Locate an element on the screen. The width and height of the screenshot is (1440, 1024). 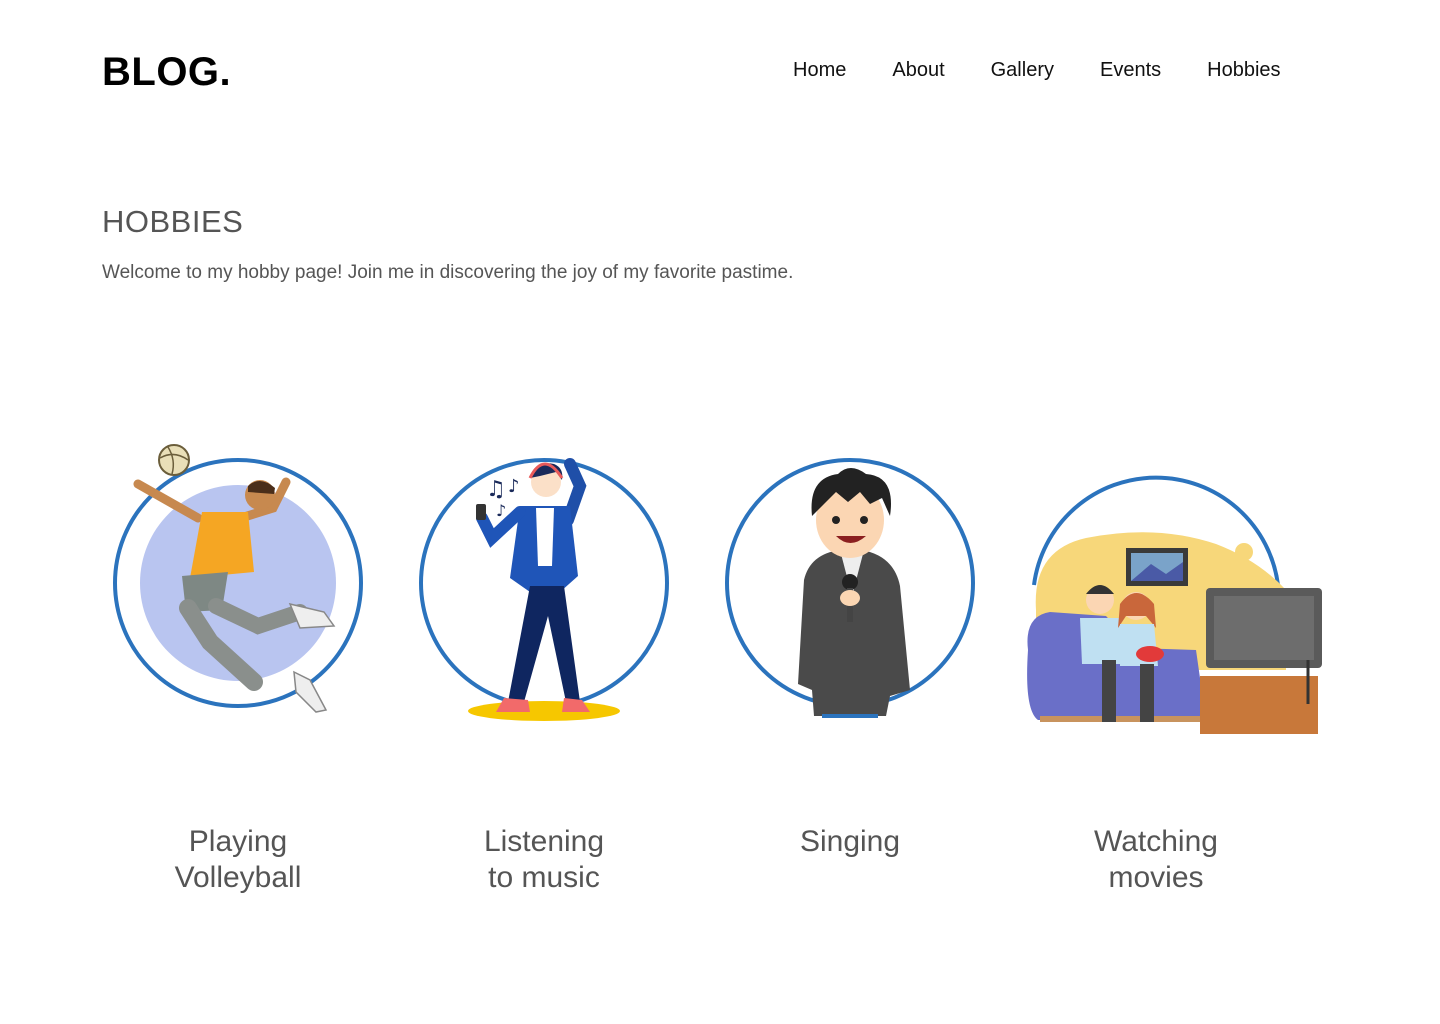
music-listener-illustration: ♫ ♪ ♪ is located at coordinates (544, 589).